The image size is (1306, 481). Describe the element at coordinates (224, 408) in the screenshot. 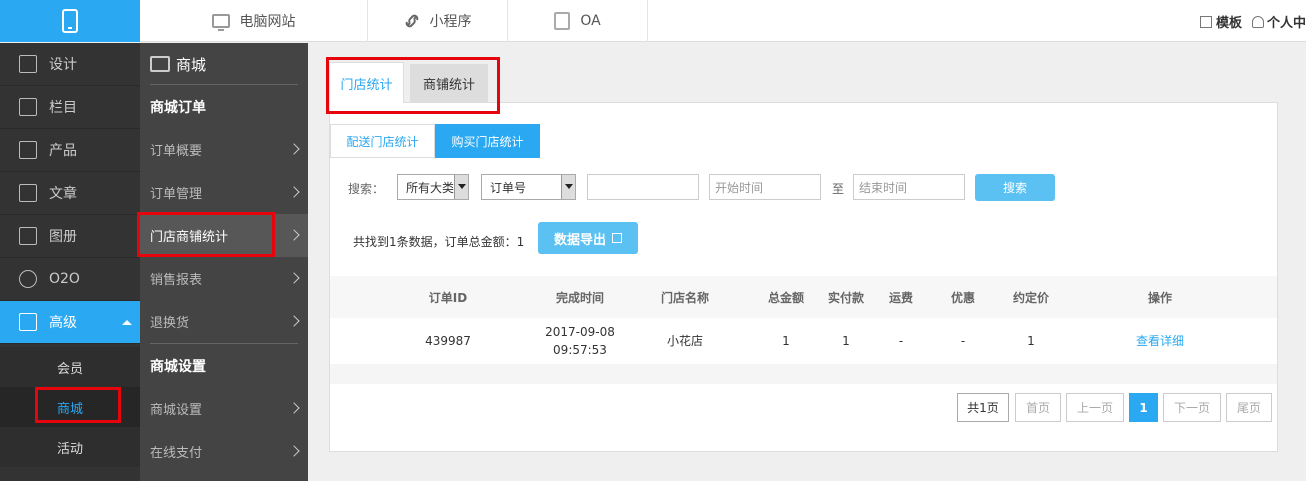

I see `subnav-item-mall-settings: 商城设置` at that location.